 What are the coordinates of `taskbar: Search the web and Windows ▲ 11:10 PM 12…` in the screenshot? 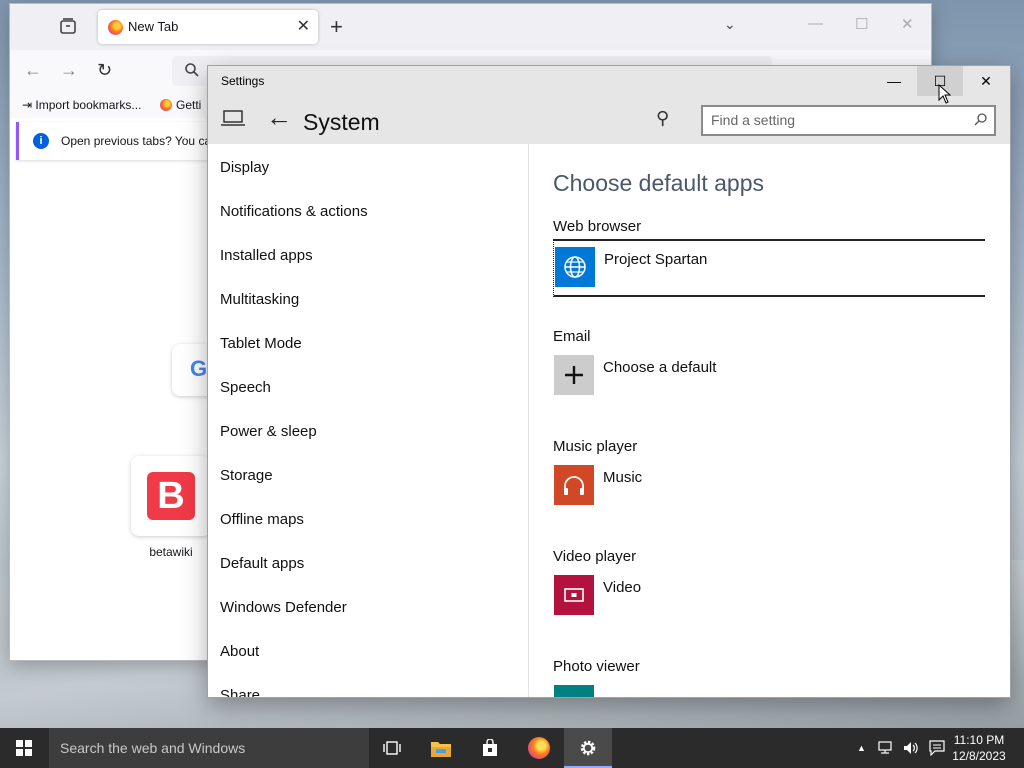 It's located at (512, 748).